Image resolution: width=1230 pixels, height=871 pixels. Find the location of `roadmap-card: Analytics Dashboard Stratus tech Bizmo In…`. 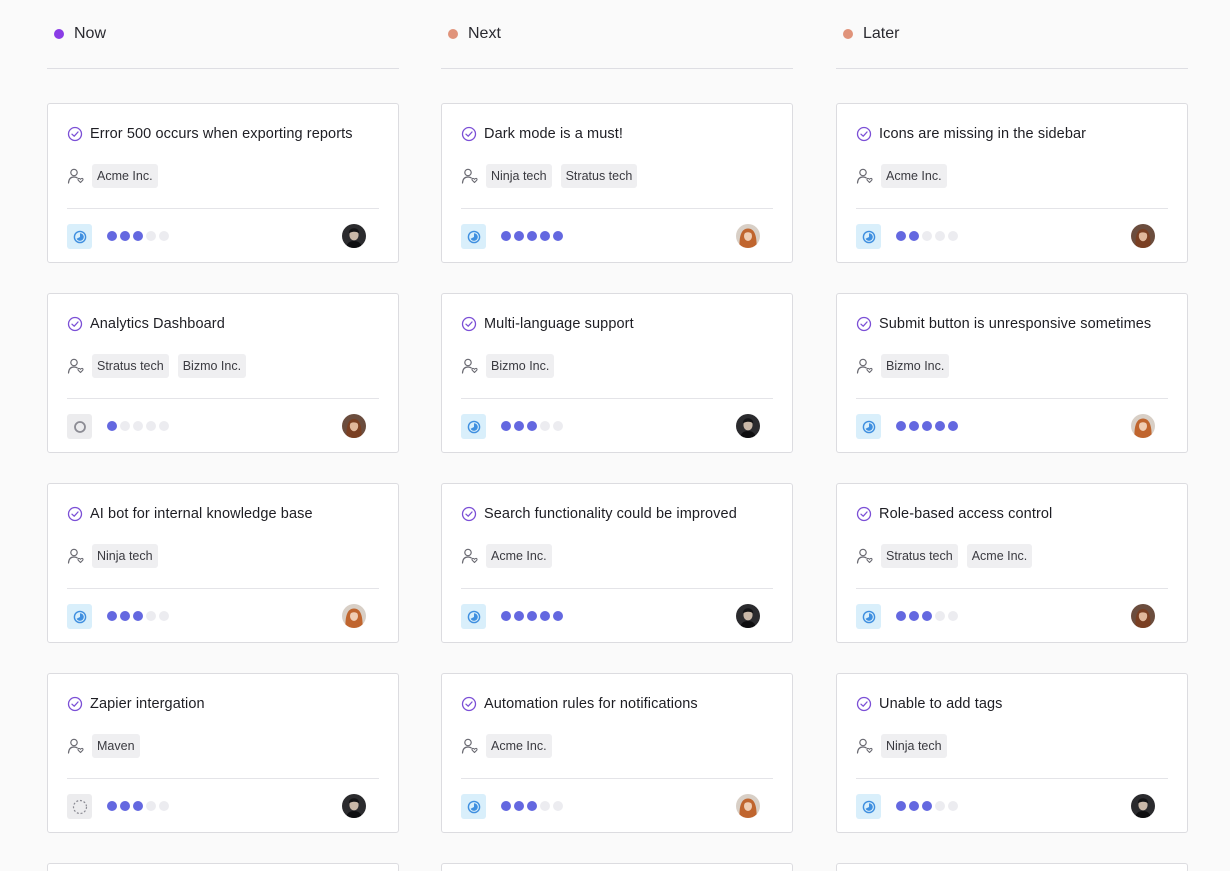

roadmap-card: Analytics Dashboard Stratus tech Bizmo In… is located at coordinates (223, 373).